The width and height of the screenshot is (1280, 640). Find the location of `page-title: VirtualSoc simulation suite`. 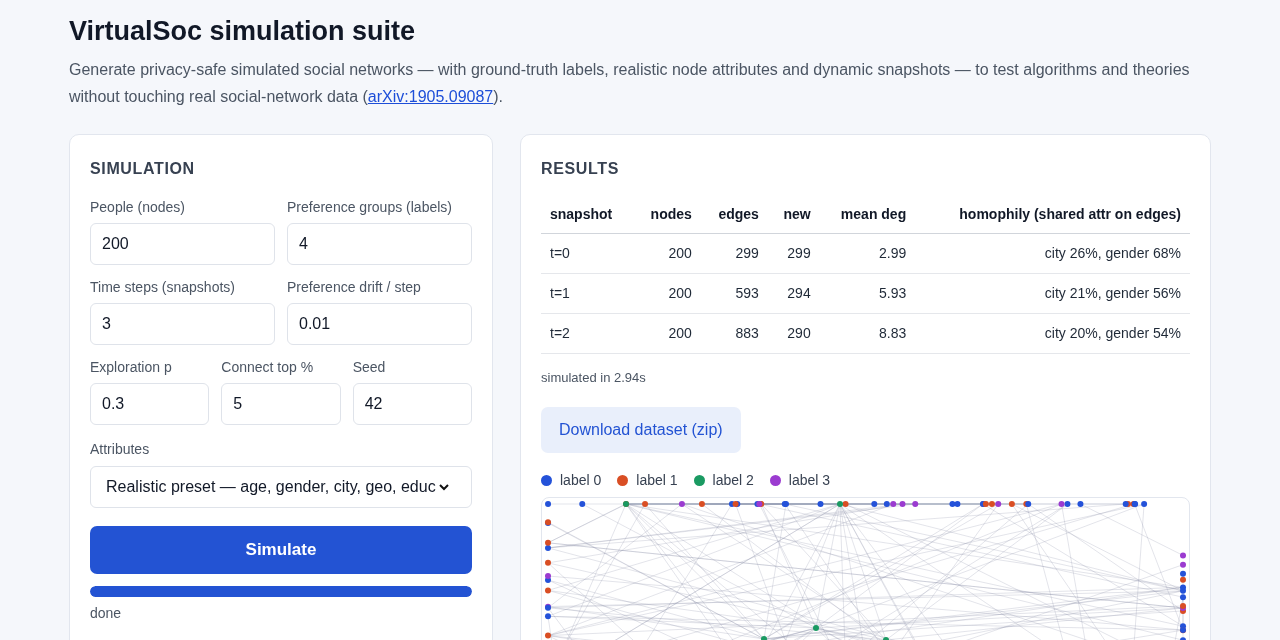

page-title: VirtualSoc simulation suite is located at coordinates (243, 31).